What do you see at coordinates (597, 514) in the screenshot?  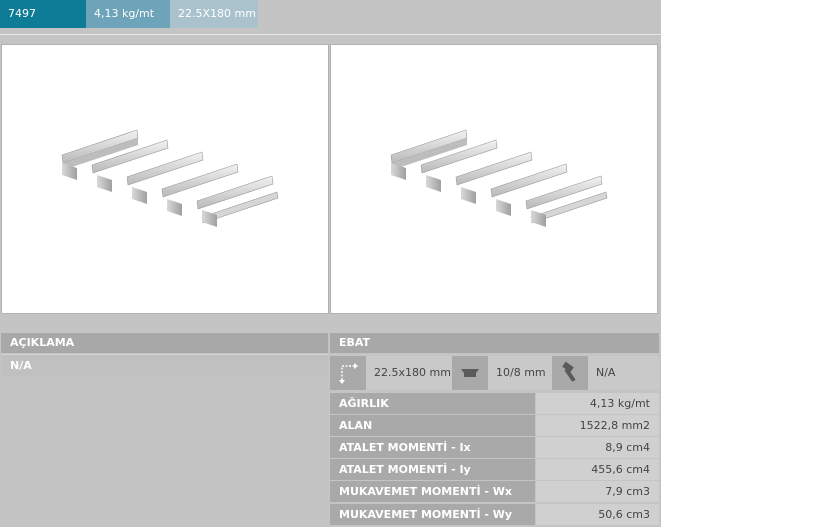 I see `property-value: 50,6 cm3` at bounding box center [597, 514].